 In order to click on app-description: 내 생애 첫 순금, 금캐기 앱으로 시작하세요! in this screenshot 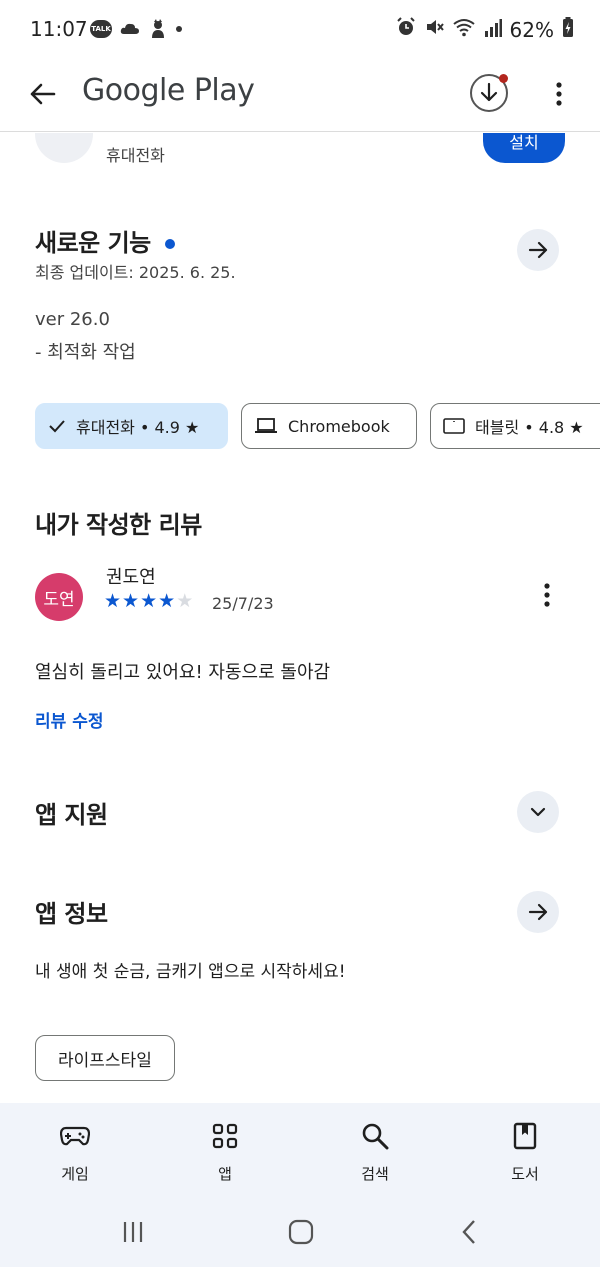, I will do `click(190, 972)`.